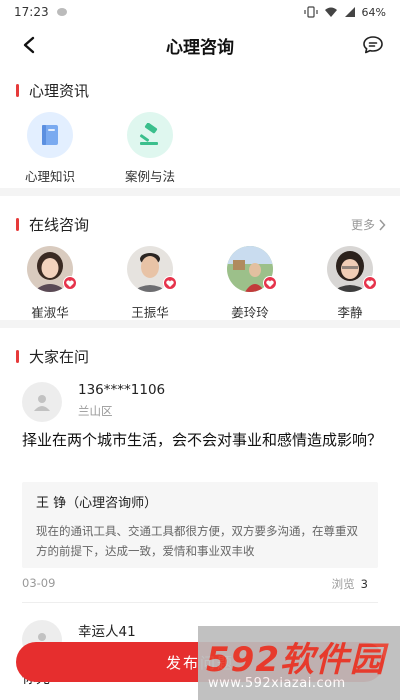 The image size is (400, 700). I want to click on advisor-name: 姜玲玲, so click(250, 312).